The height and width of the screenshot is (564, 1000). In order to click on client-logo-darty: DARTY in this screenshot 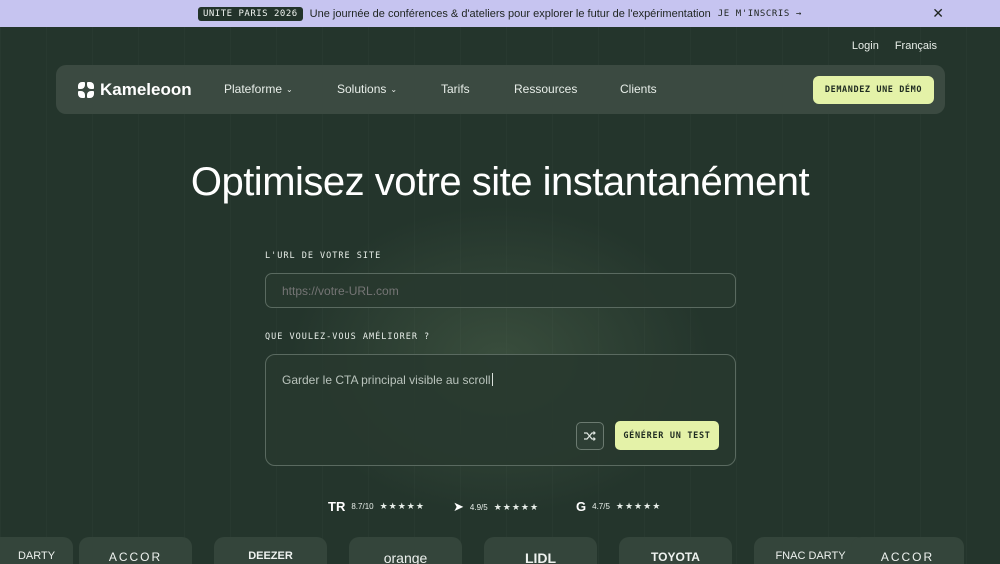, I will do `click(36, 550)`.